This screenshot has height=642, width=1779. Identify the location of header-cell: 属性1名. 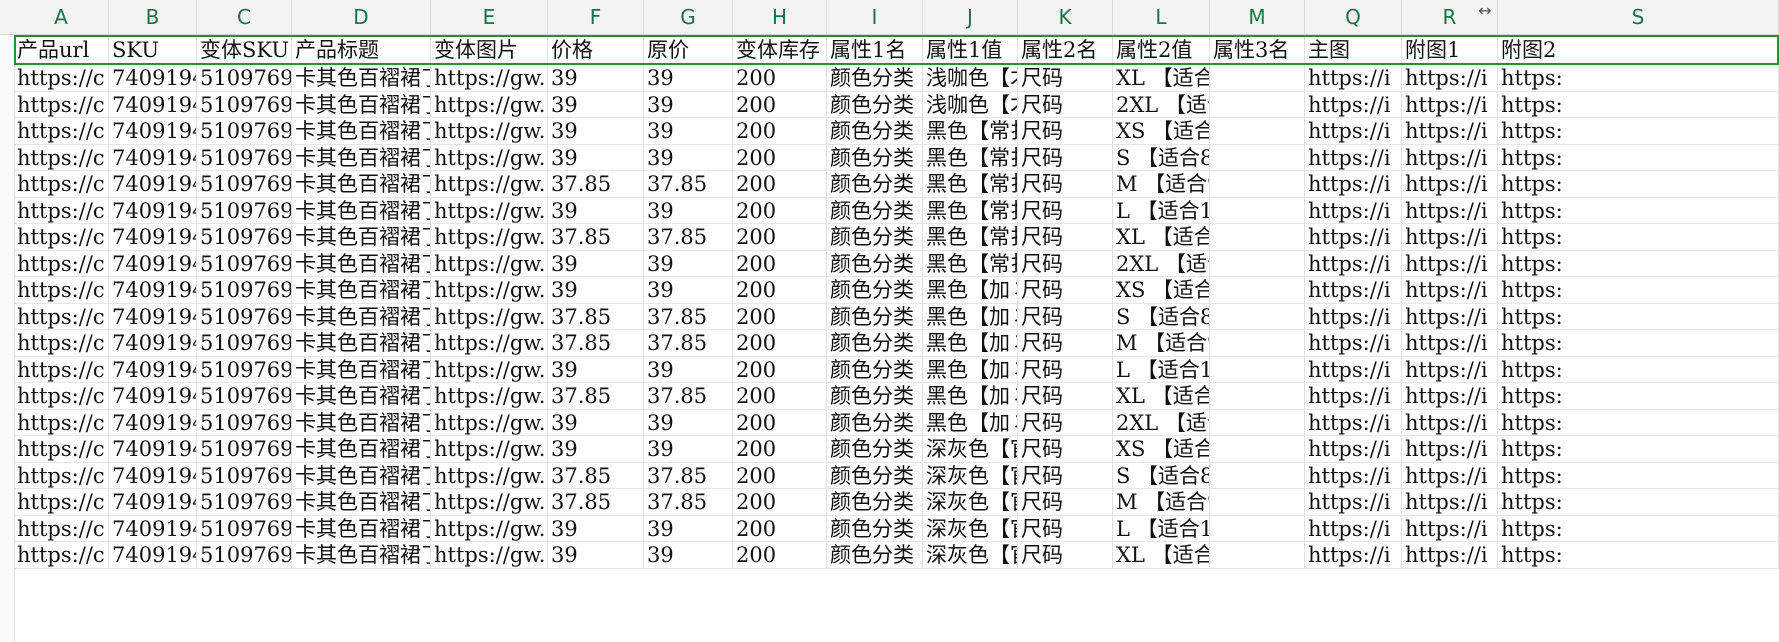
(875, 50).